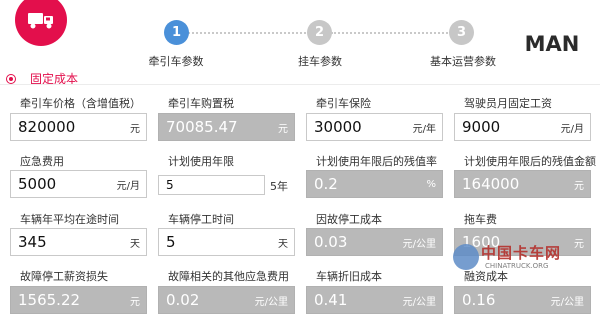  What do you see at coordinates (374, 184) in the screenshot?
I see `readonly-value: 0.2%` at bounding box center [374, 184].